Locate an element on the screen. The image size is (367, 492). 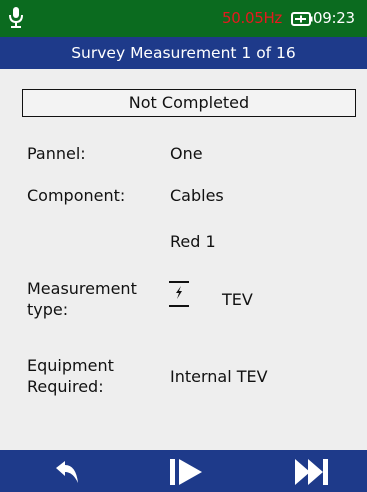
back-arrow-icon is located at coordinates (67, 472).